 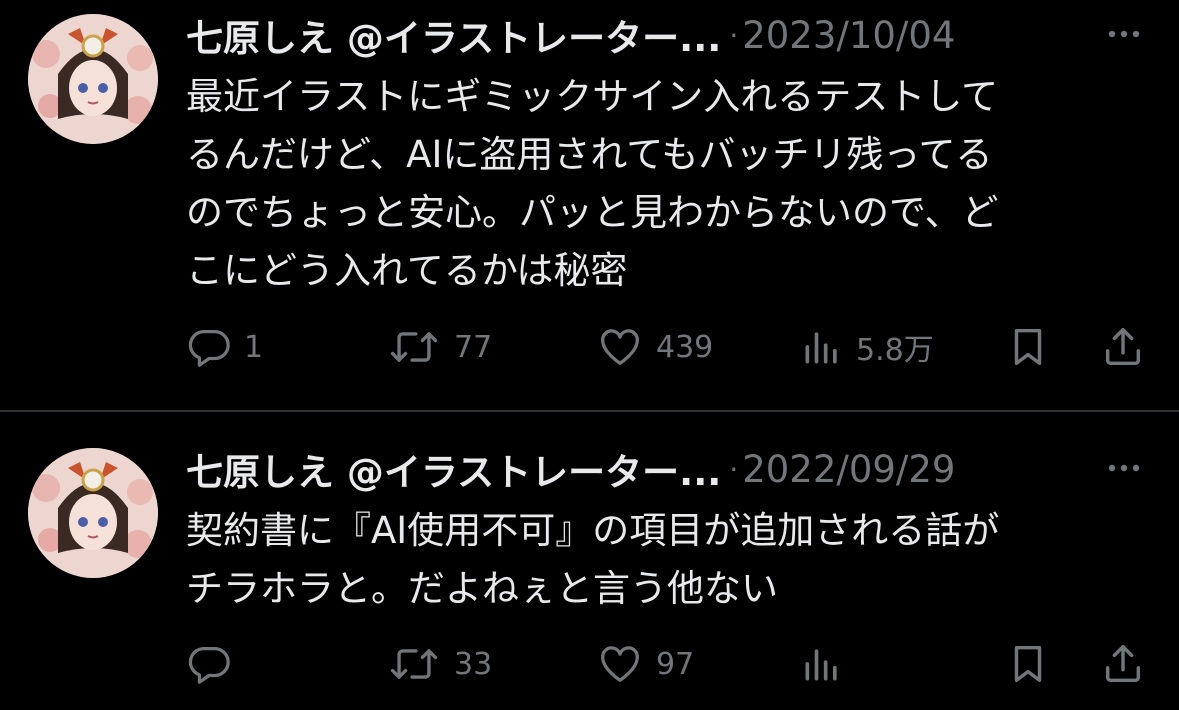 What do you see at coordinates (473, 347) in the screenshot?
I see `repost-count: 77` at bounding box center [473, 347].